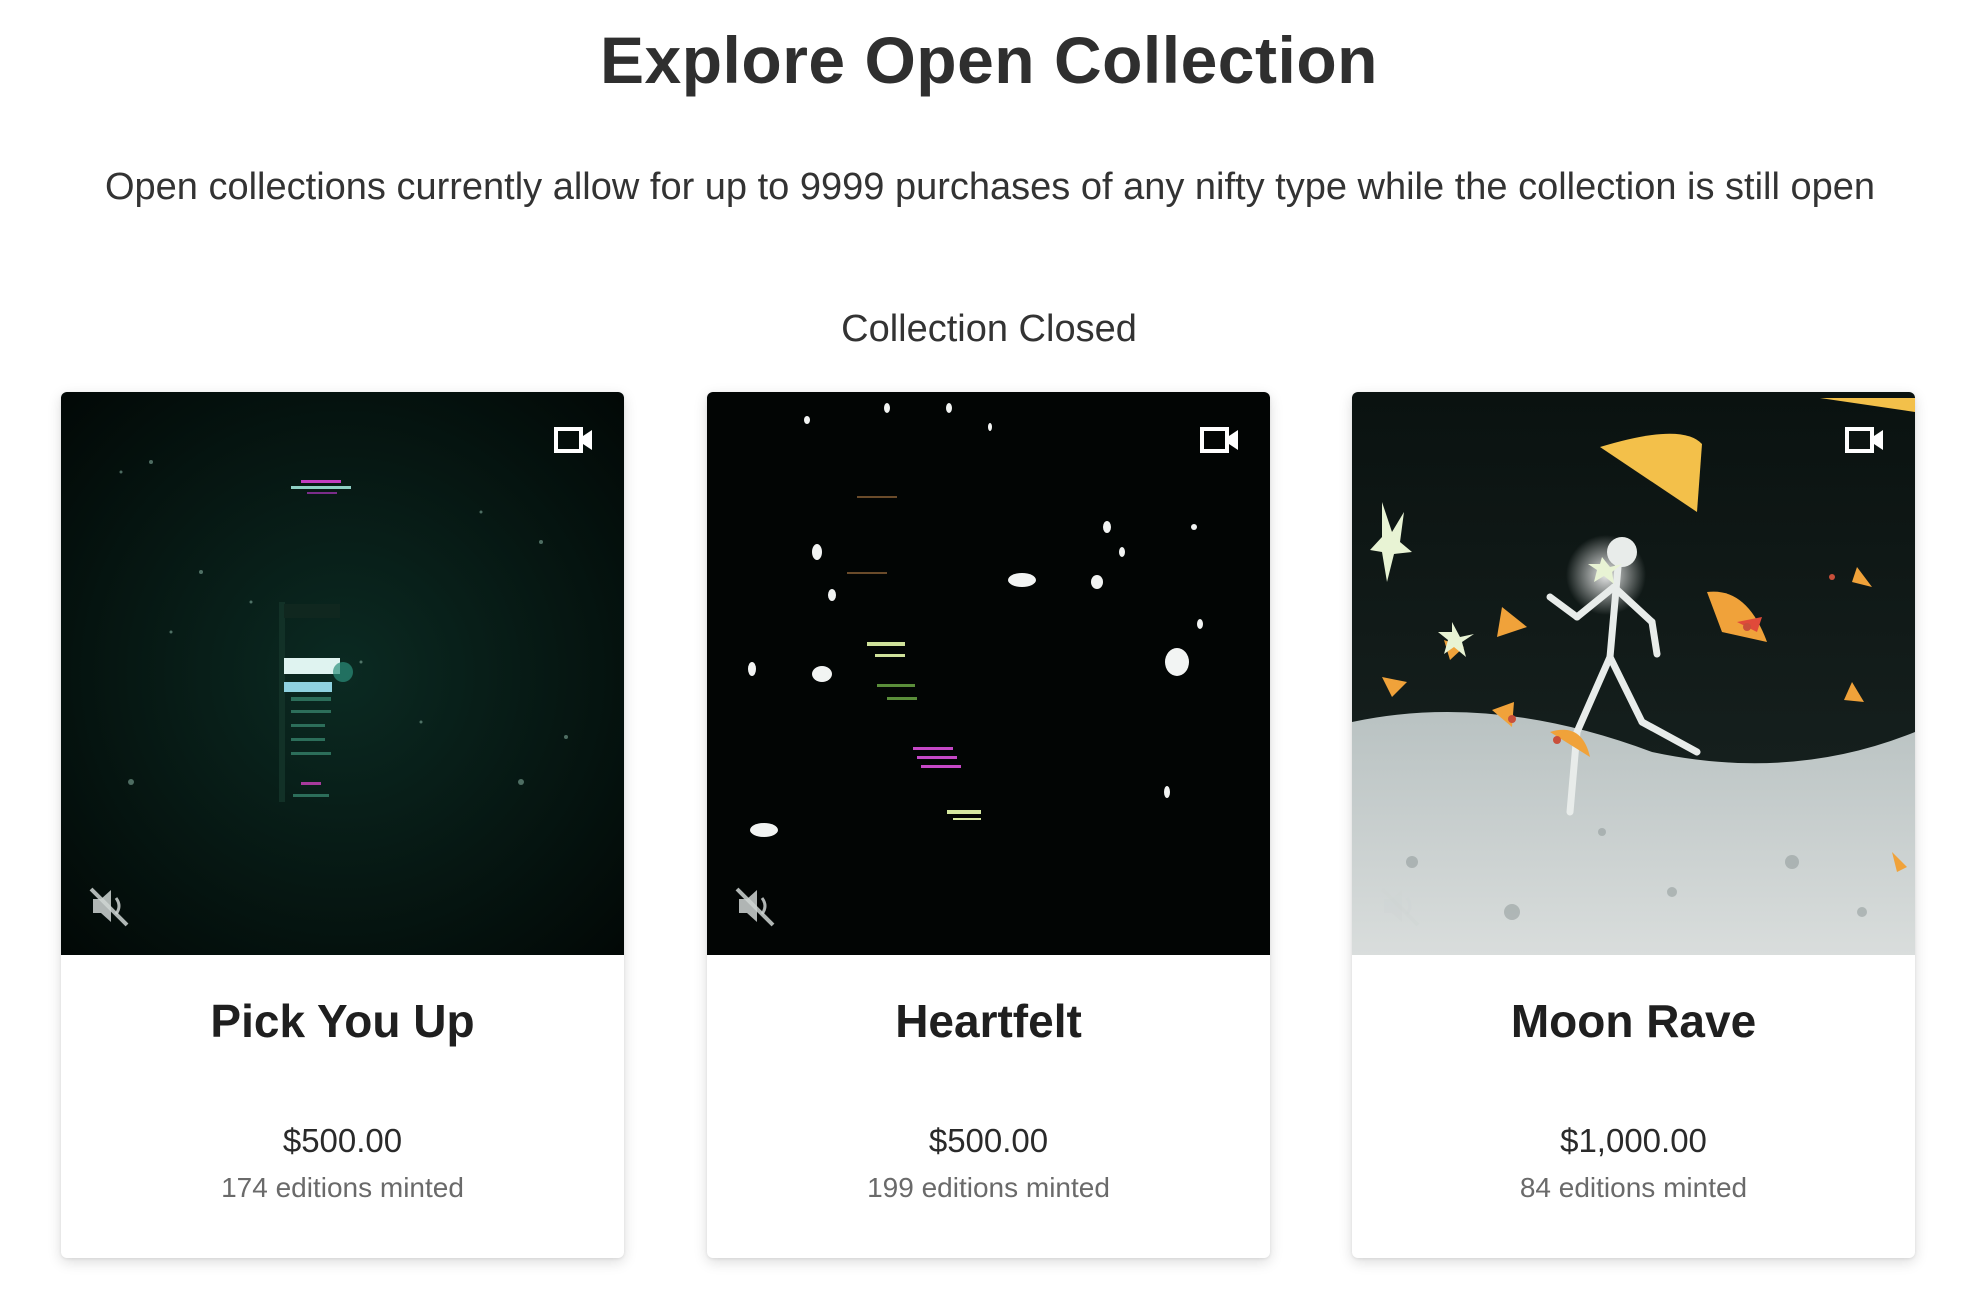 This screenshot has width=1978, height=1298. I want to click on card-title: Moon Rave, so click(1633, 1021).